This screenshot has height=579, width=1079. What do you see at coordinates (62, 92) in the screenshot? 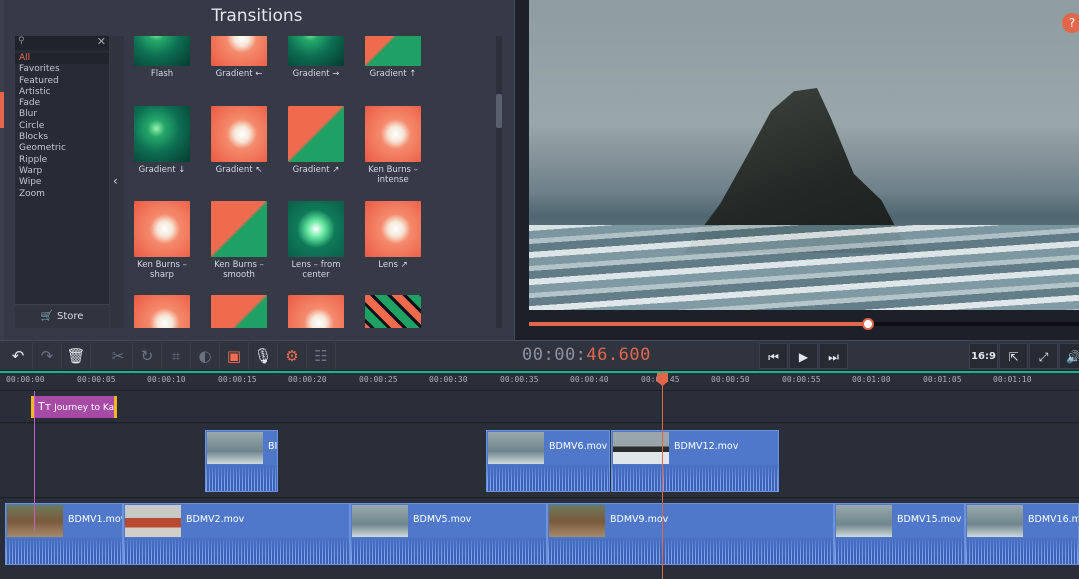
I see `category-artistic: Artistic` at bounding box center [62, 92].